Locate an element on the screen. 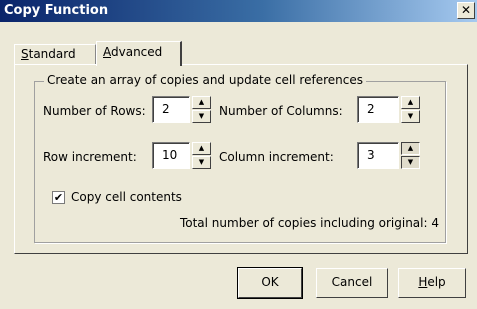  rows-label: Number of Rows: is located at coordinates (94, 111).